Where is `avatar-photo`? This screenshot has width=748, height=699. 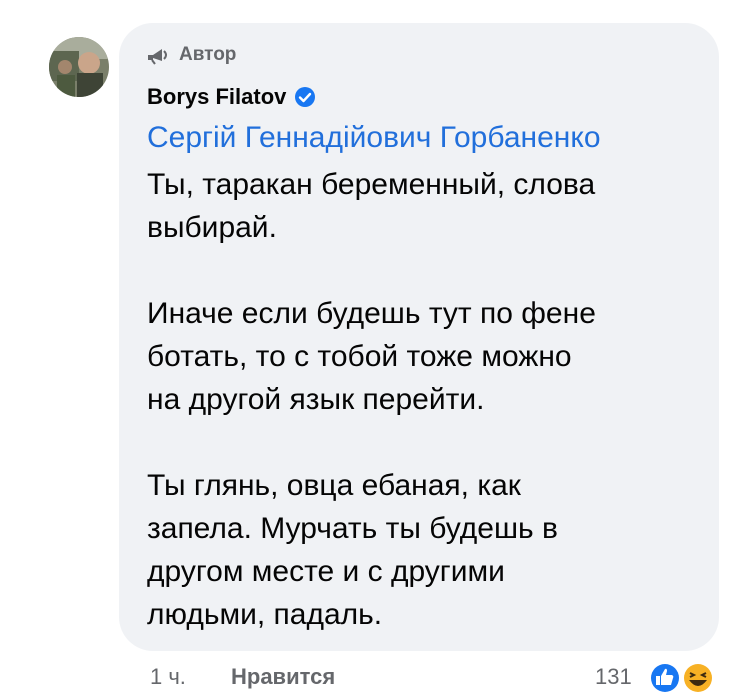 avatar-photo is located at coordinates (79, 67).